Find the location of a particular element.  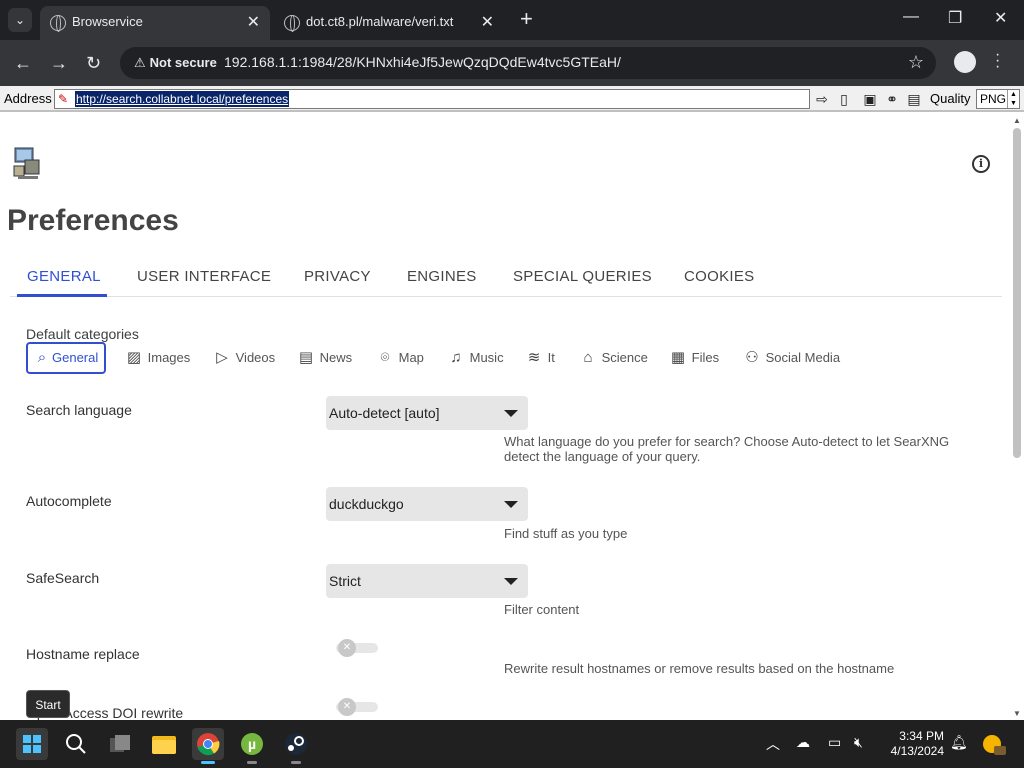

category-news: ▤ News is located at coordinates (324, 358).